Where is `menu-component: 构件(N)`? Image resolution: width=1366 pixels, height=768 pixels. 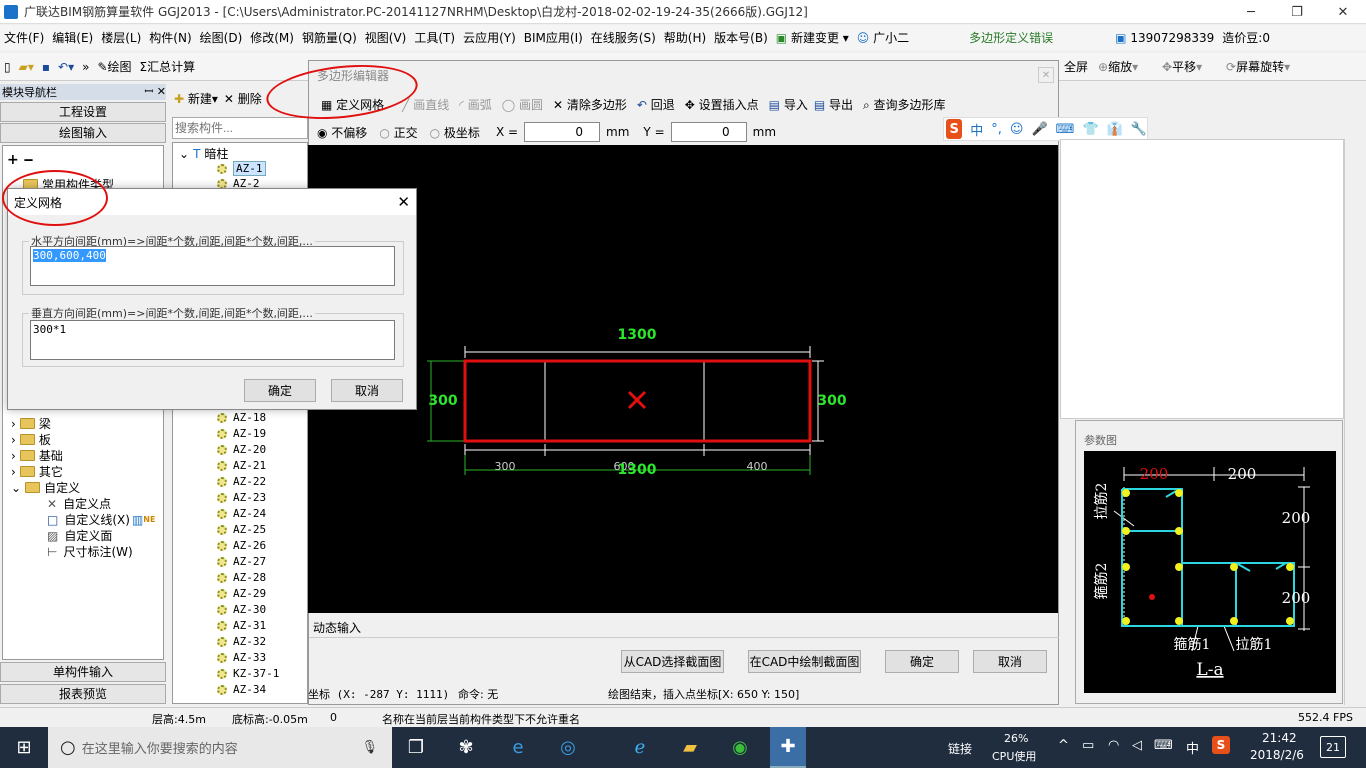 menu-component: 构件(N) is located at coordinates (170, 37).